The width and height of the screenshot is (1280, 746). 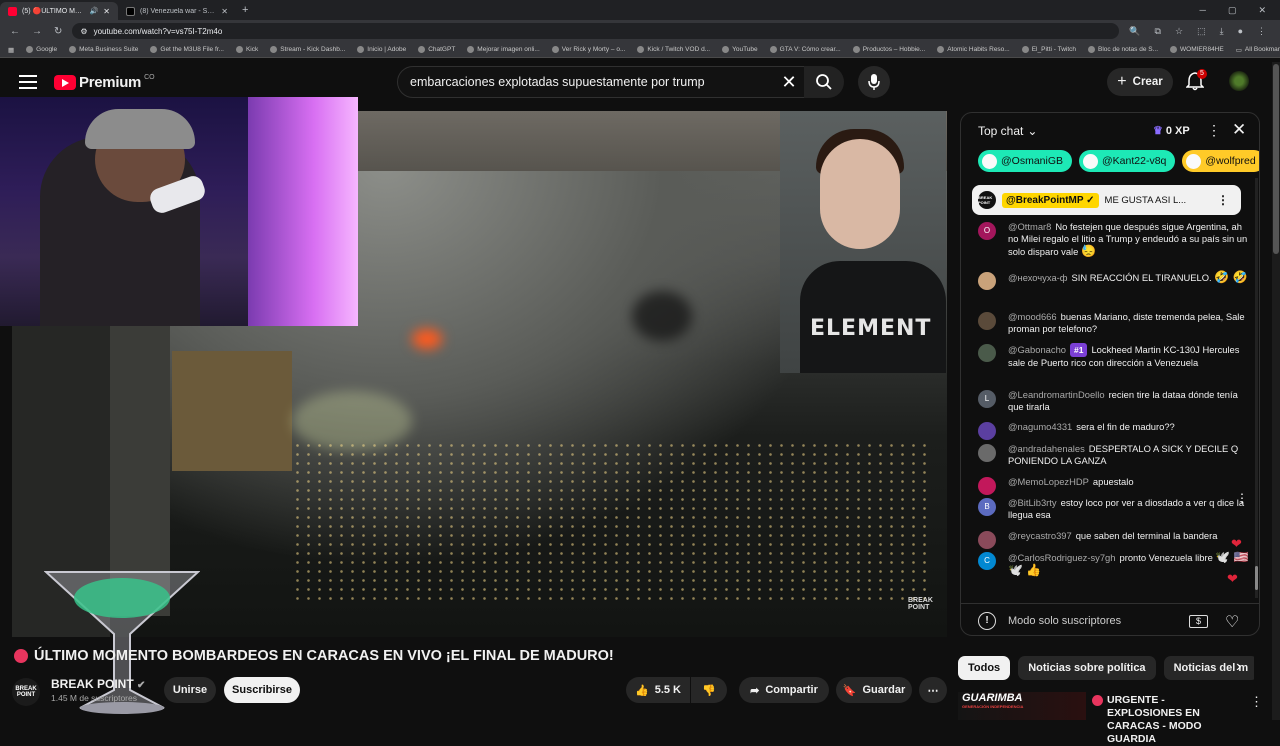 I want to click on apps-icon: ▦, so click(x=11, y=50).